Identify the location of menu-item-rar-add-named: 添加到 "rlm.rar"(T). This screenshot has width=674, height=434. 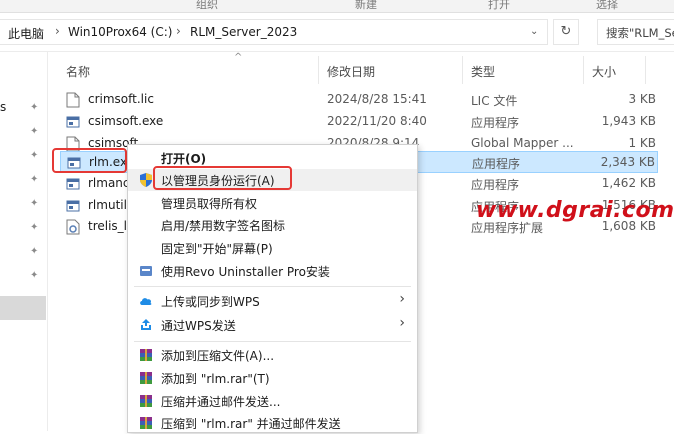
(272, 378).